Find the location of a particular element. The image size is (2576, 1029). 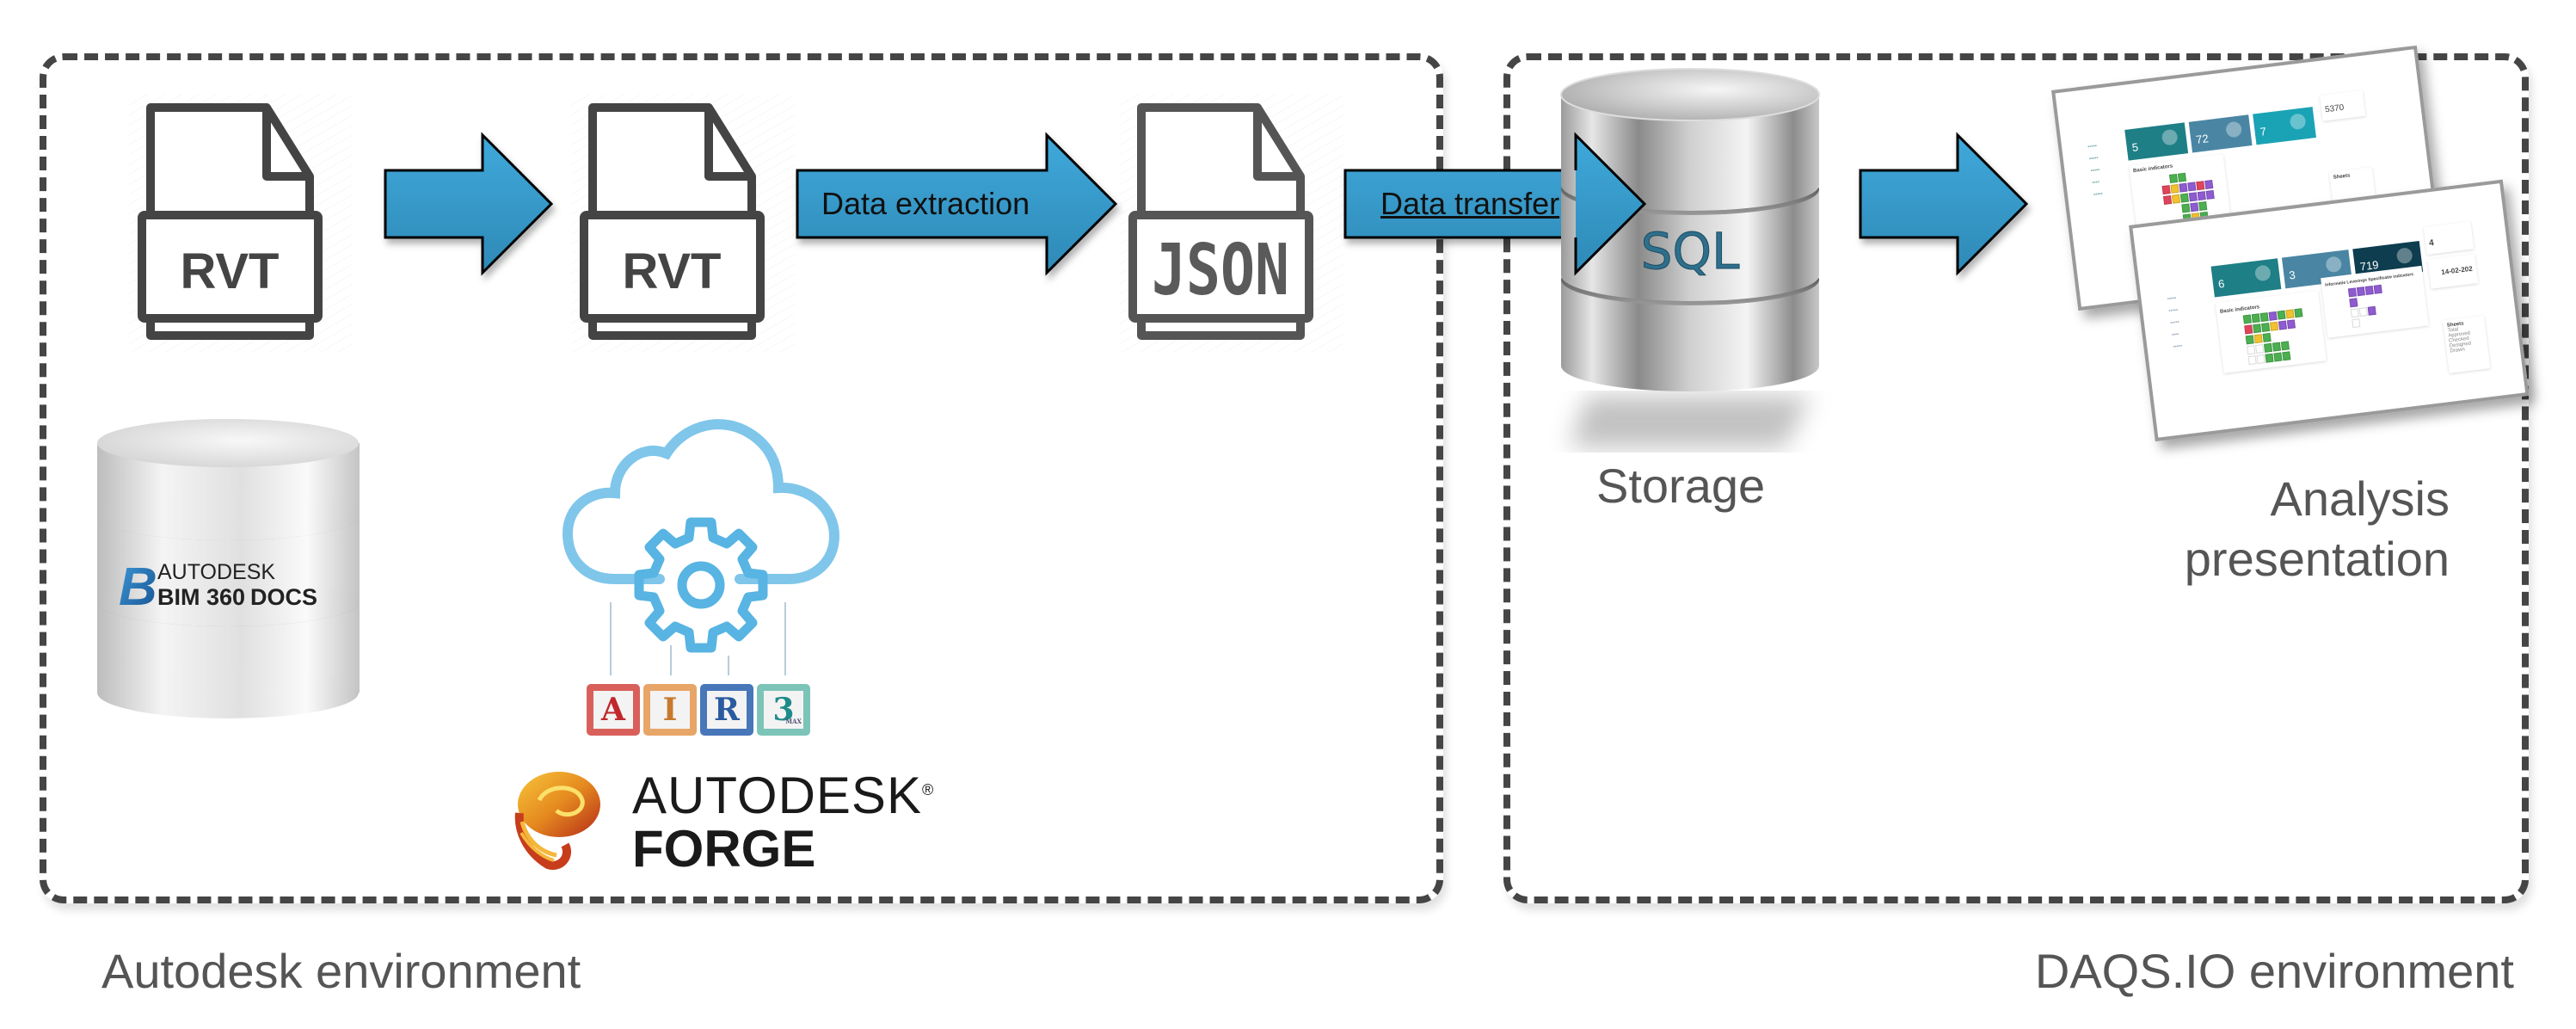

storage-caption: Storage is located at coordinates (1681, 486).